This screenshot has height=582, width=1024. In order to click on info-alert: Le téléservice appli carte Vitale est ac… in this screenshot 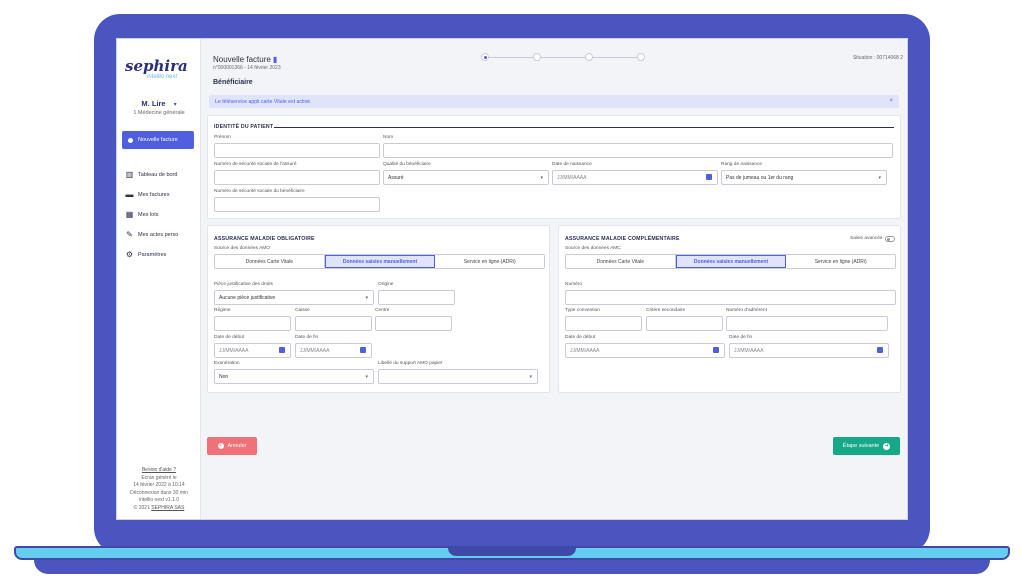, I will do `click(554, 101)`.